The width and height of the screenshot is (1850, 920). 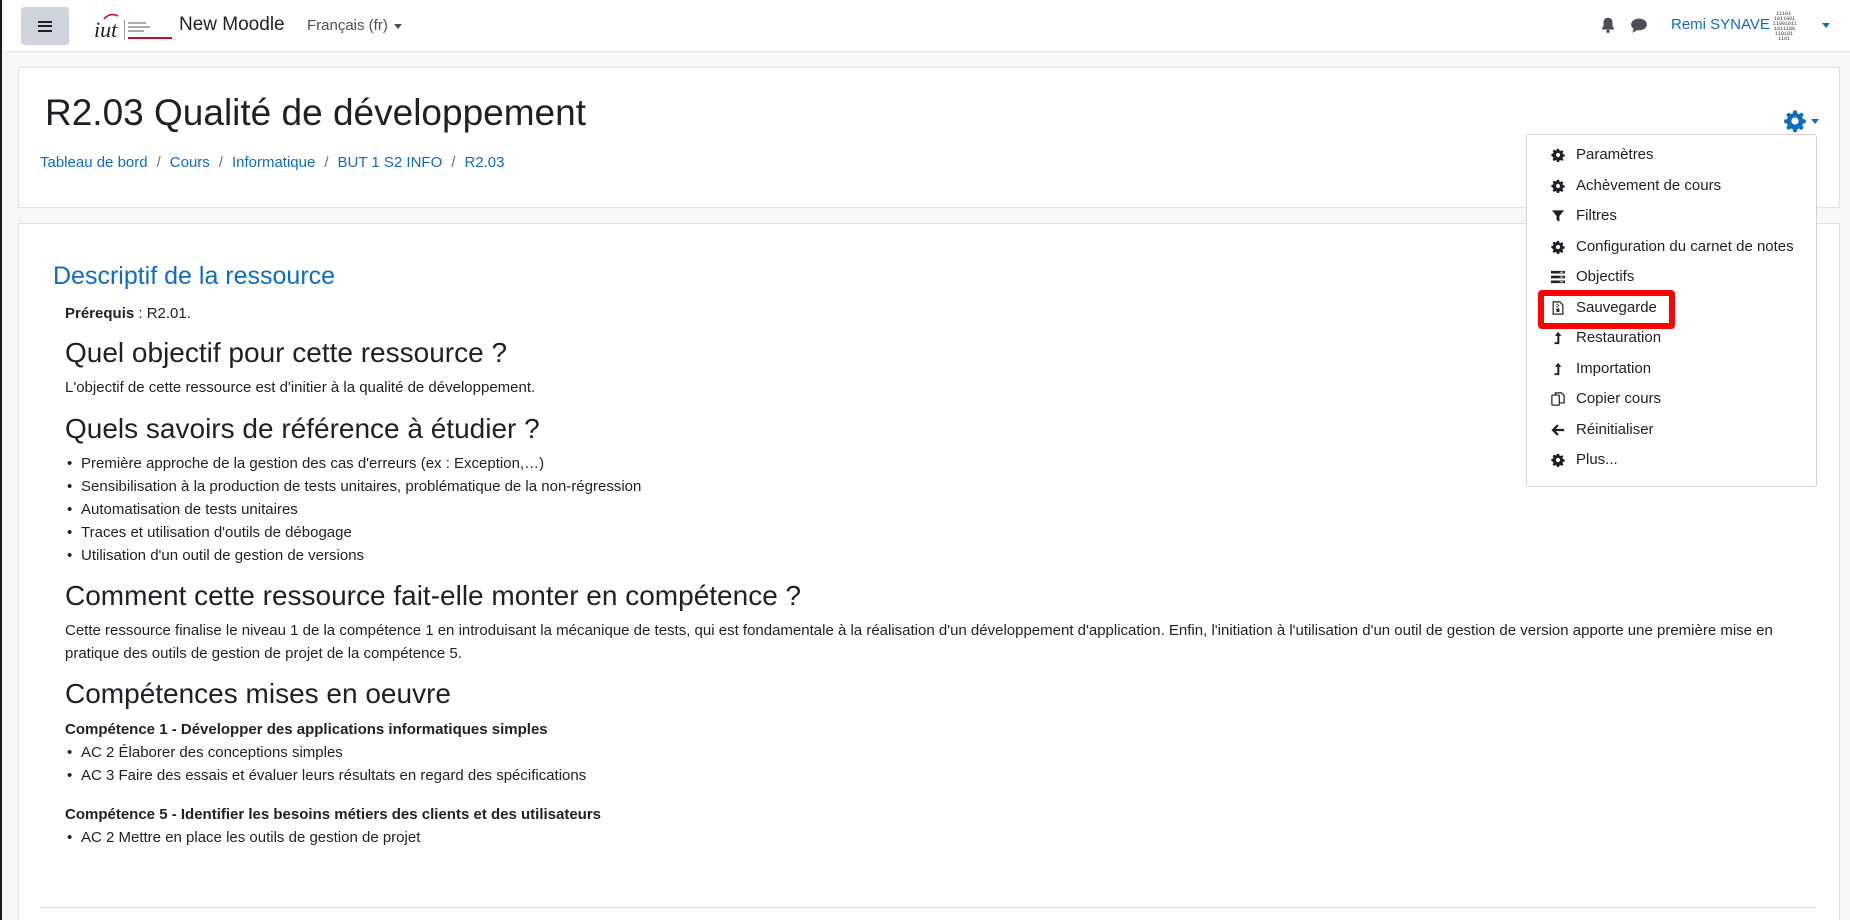 What do you see at coordinates (1616, 307) in the screenshot?
I see `menu-item-label: Sauvegarde` at bounding box center [1616, 307].